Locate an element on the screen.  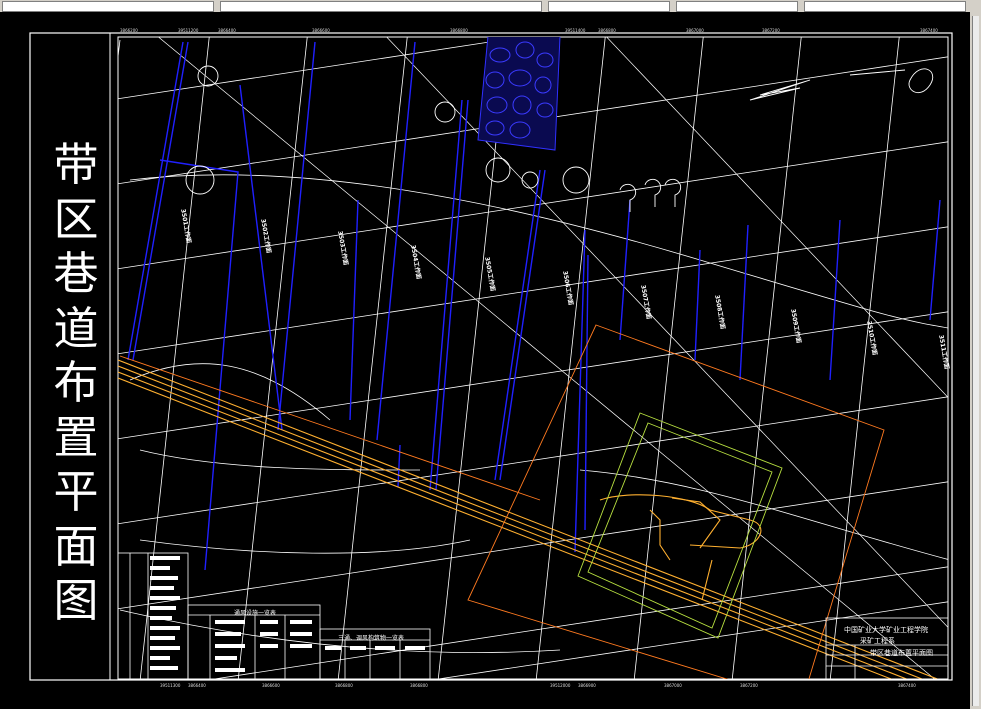
coord-tick: 3866900 is located at coordinates (587, 685).